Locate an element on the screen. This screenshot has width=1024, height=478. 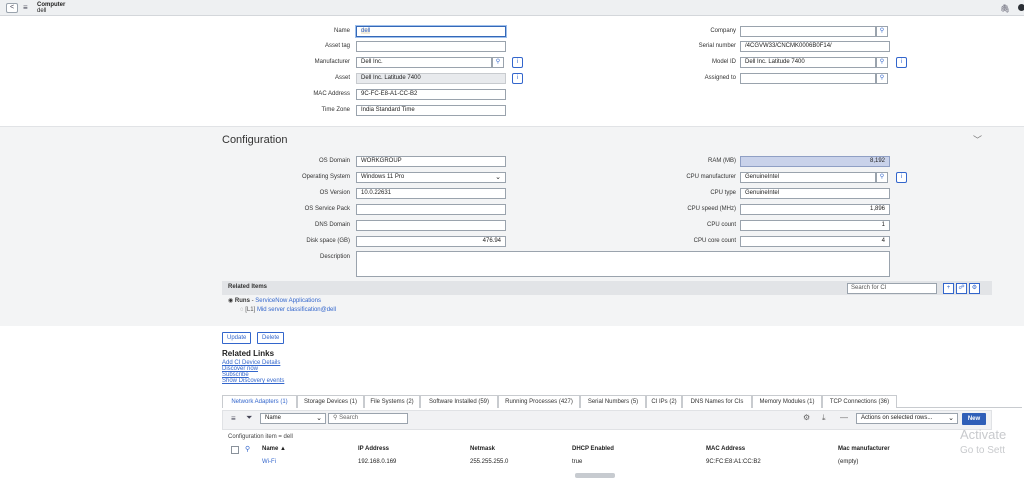
filter-icon: ⏷ is located at coordinates (249, 418).